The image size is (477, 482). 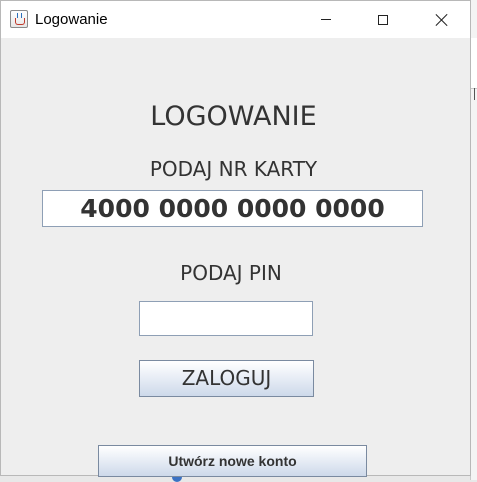 I want to click on minimize-icon, so click(x=326, y=19).